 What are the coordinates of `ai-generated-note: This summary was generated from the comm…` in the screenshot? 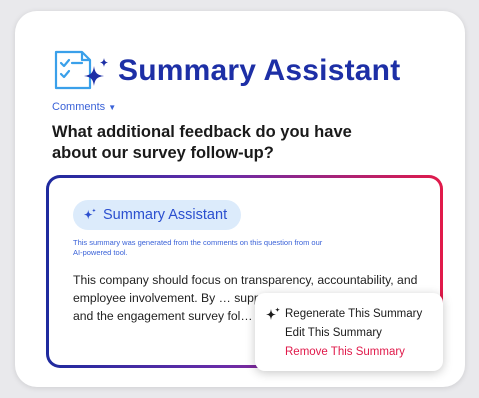 It's located at (198, 247).